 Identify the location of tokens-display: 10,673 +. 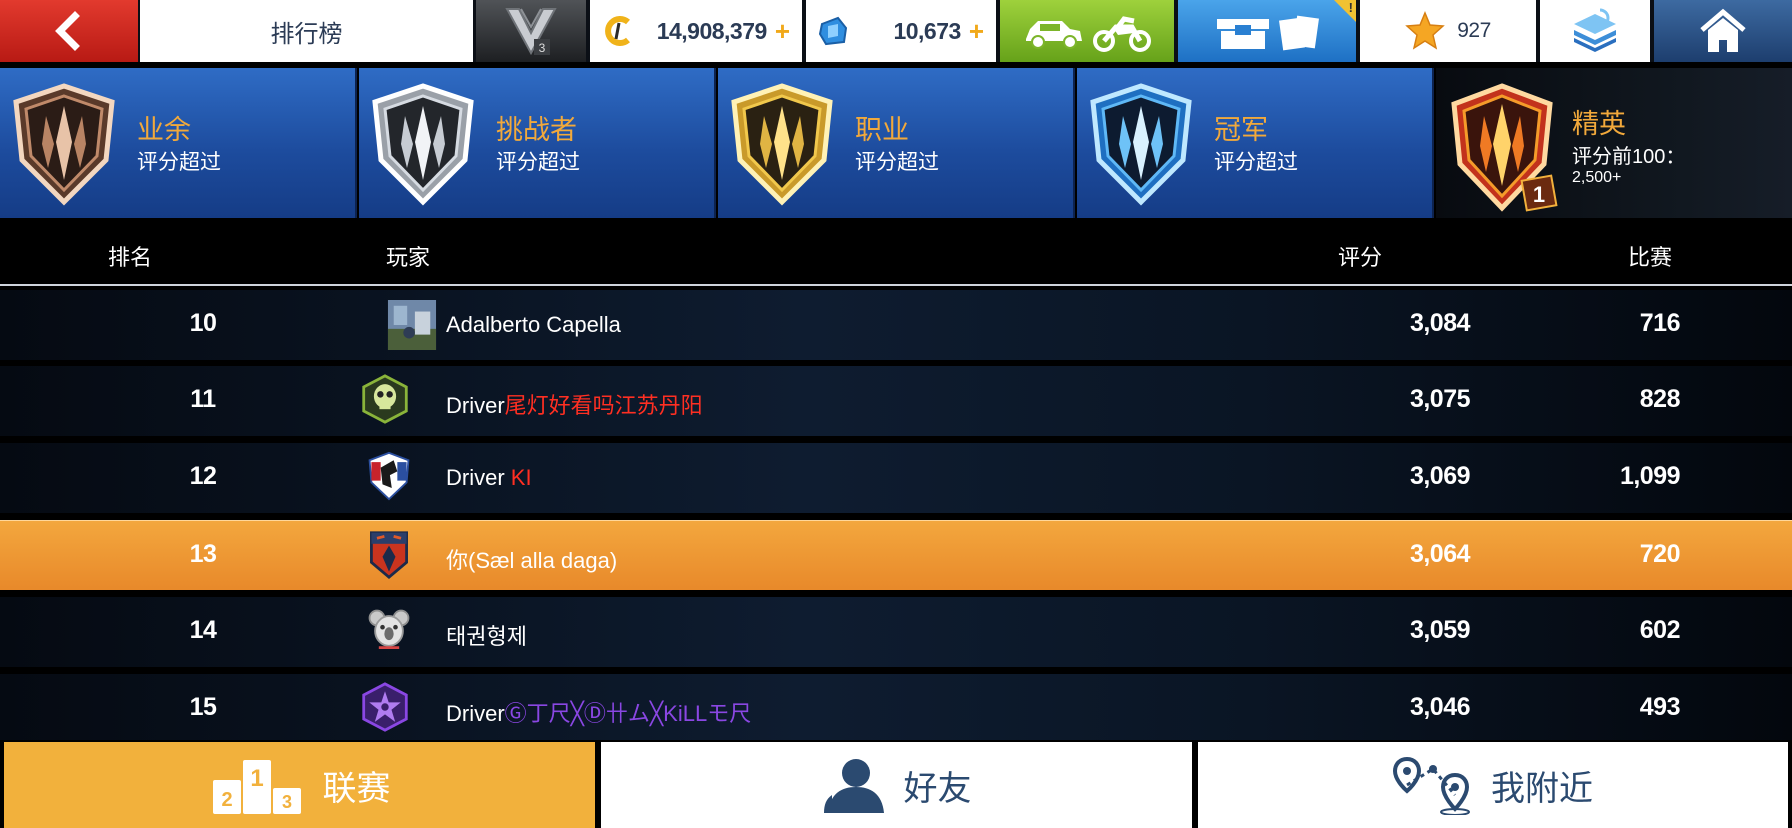
(901, 31).